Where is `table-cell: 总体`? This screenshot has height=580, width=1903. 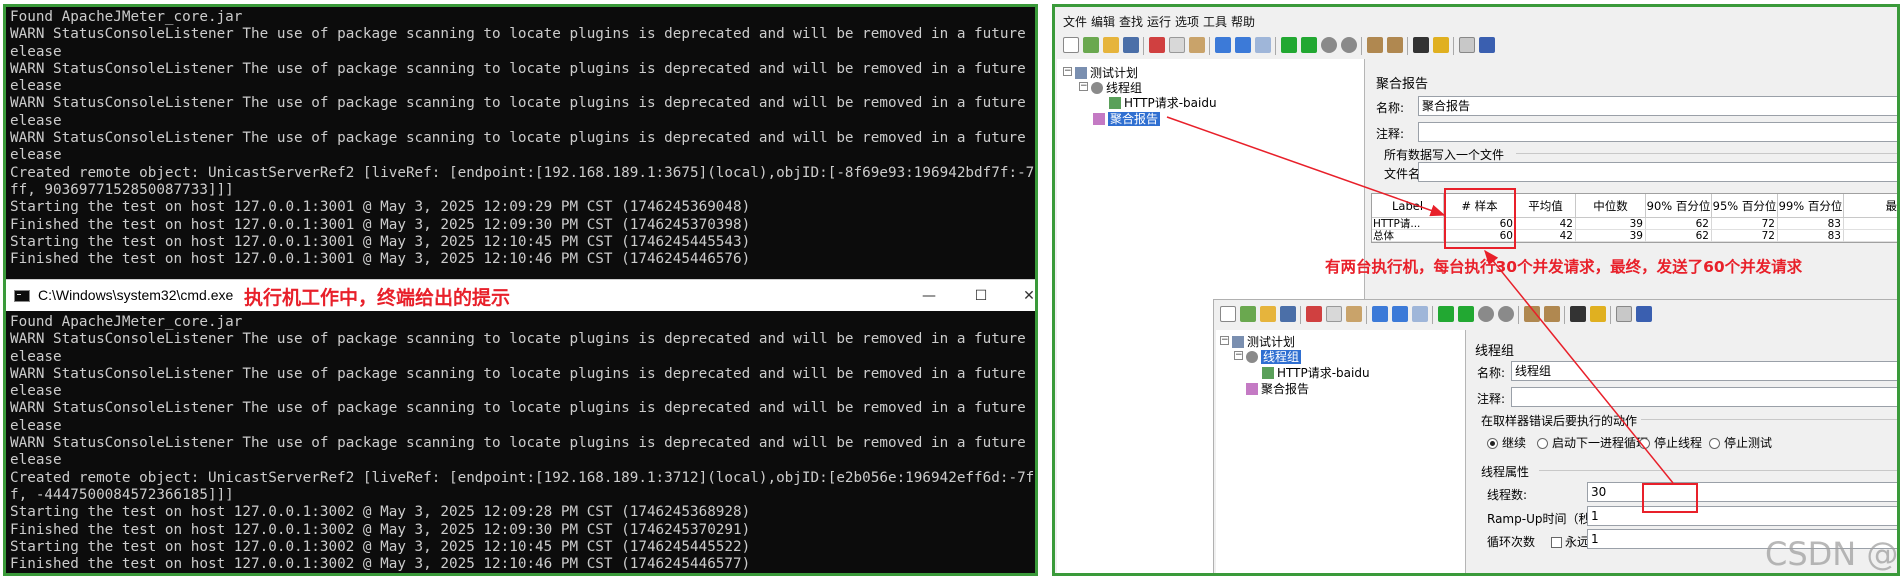 table-cell: 总体 is located at coordinates (1408, 236).